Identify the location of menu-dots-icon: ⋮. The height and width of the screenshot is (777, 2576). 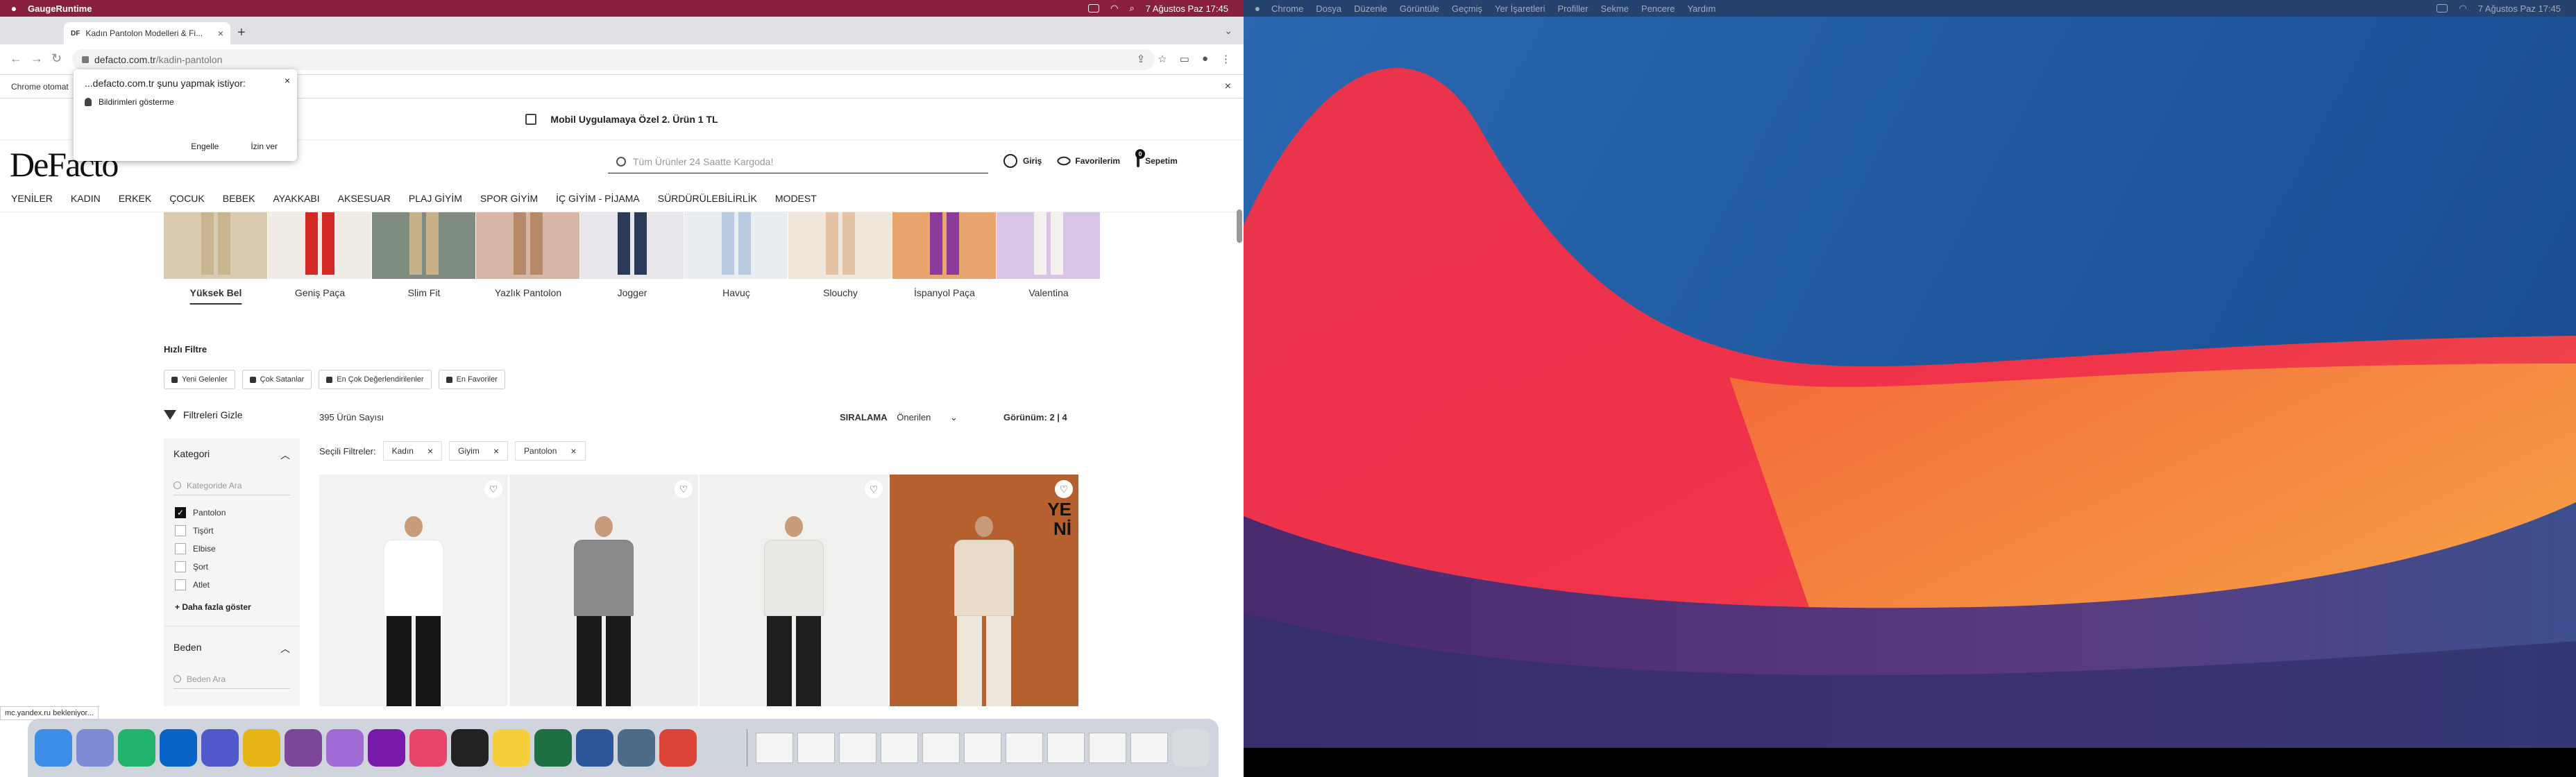
(1226, 59).